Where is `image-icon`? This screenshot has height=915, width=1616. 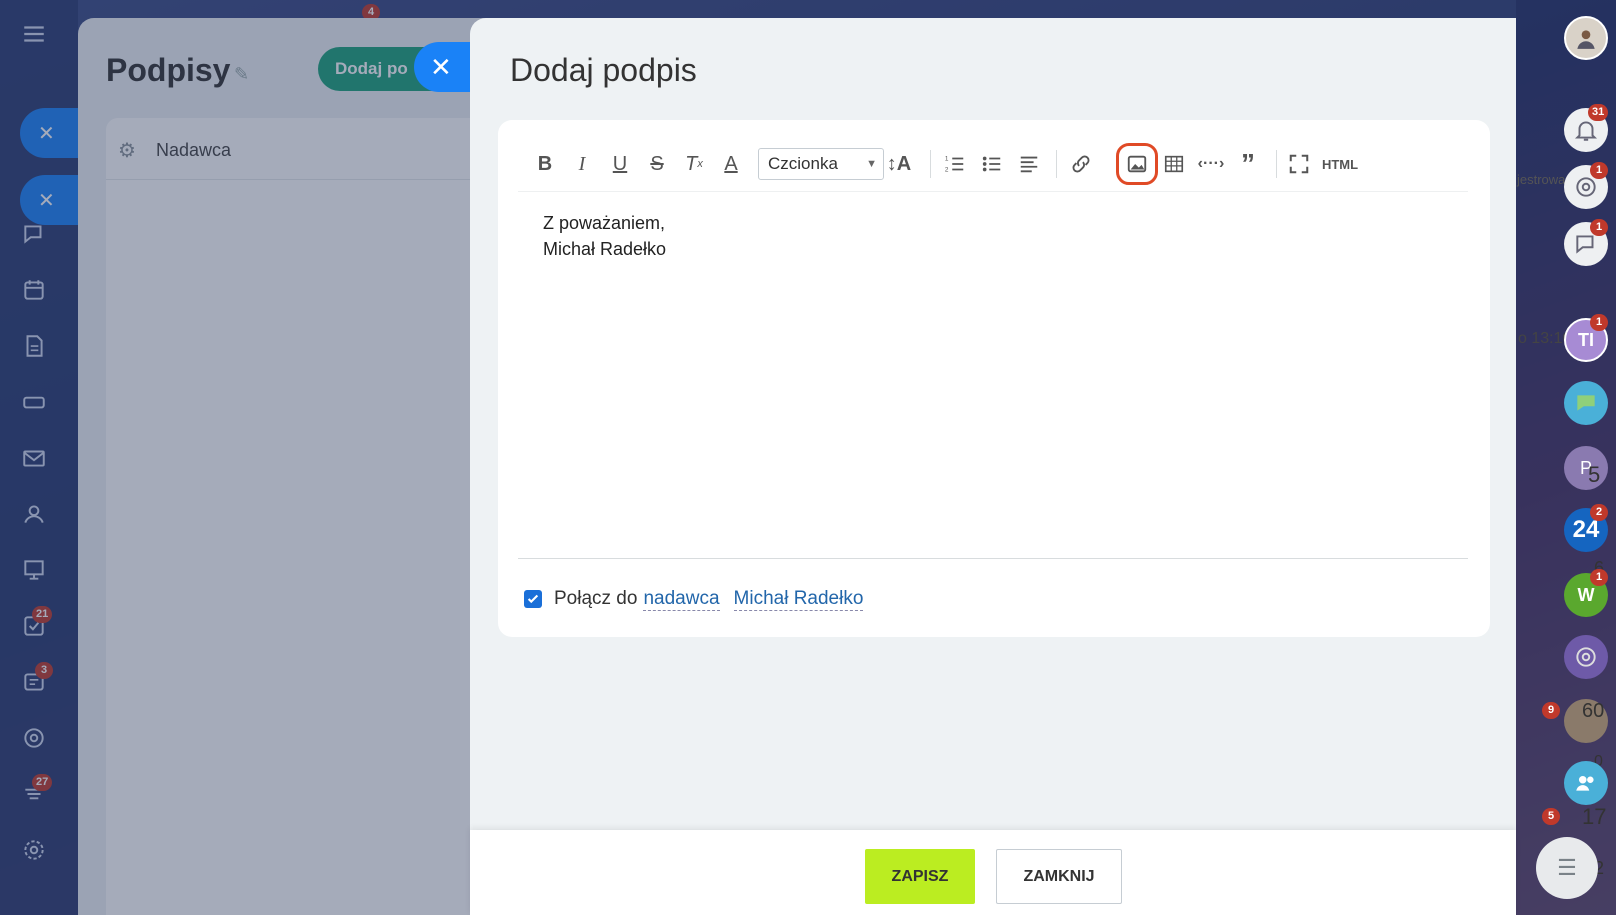
image-icon is located at coordinates (1137, 164).